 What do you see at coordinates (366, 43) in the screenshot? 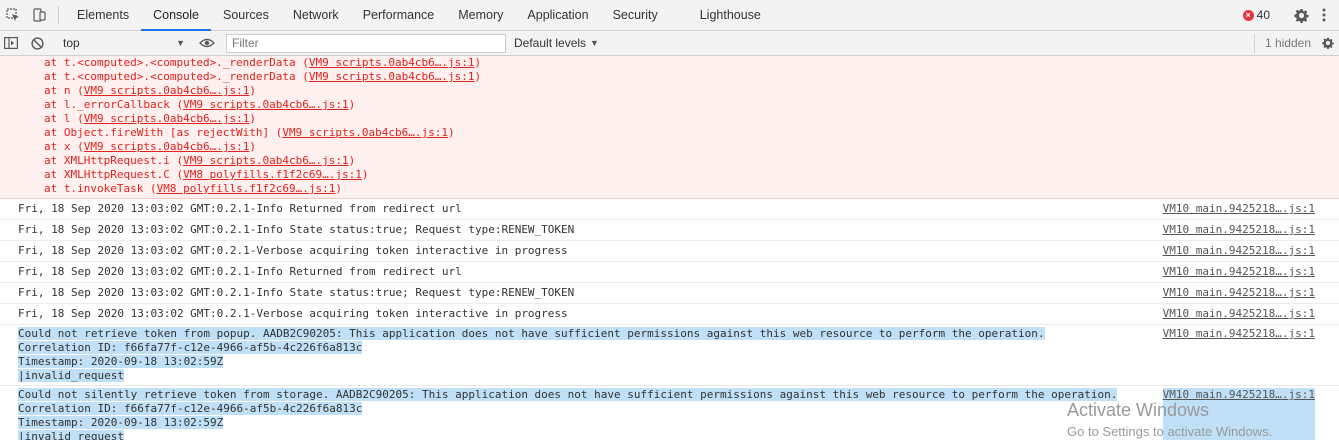
I see `filter-input` at bounding box center [366, 43].